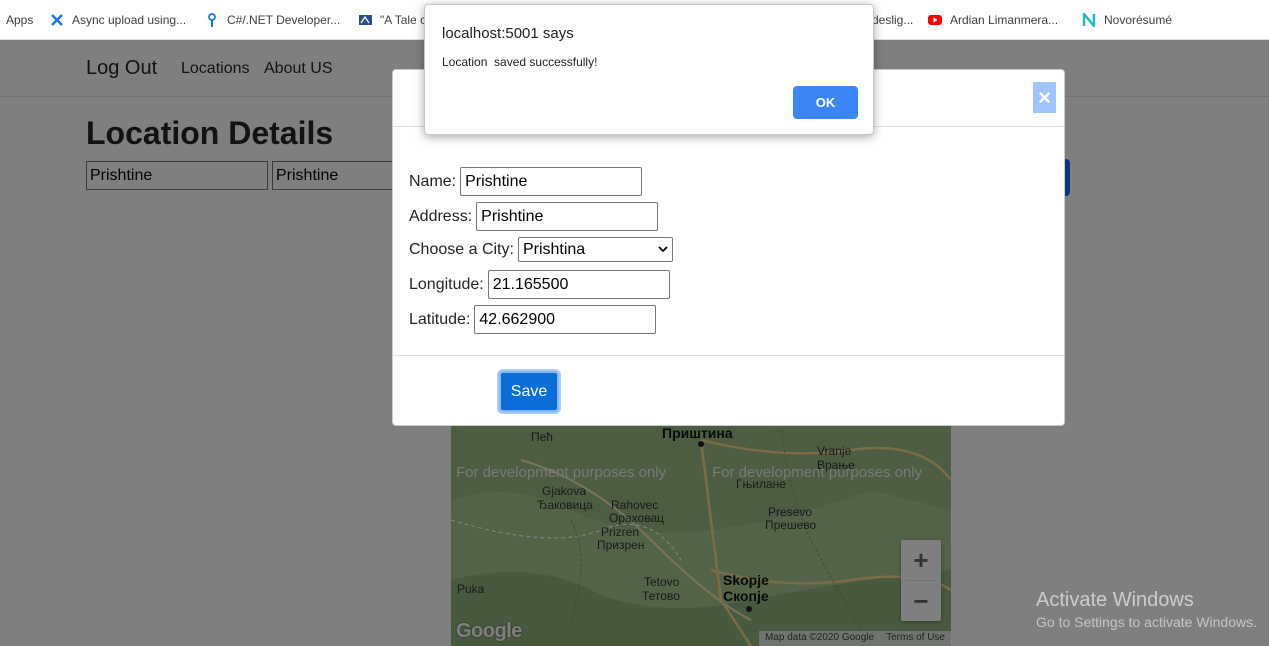 The image size is (1269, 646). Describe the element at coordinates (365, 20) in the screenshot. I see `bookmark-flag-icon` at that location.